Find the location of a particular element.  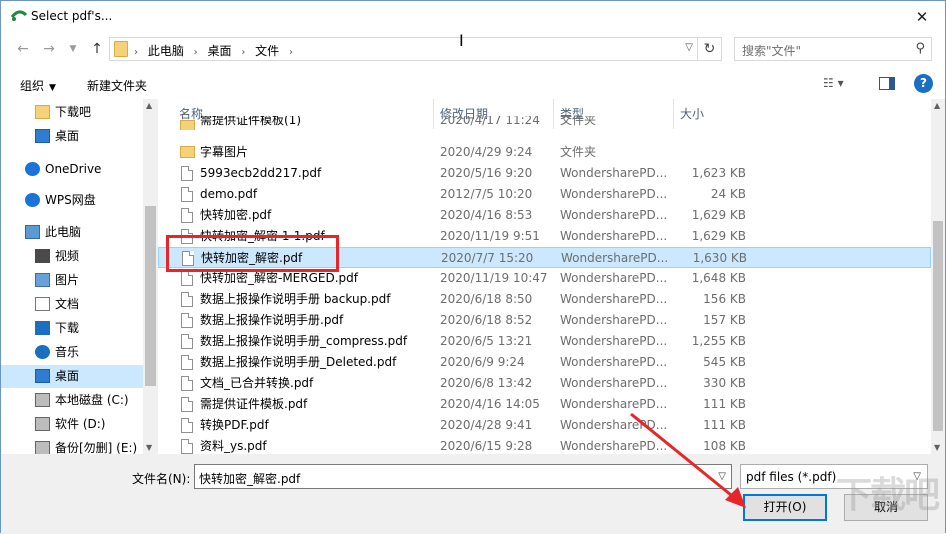

preview-pane-icon is located at coordinates (887, 83).